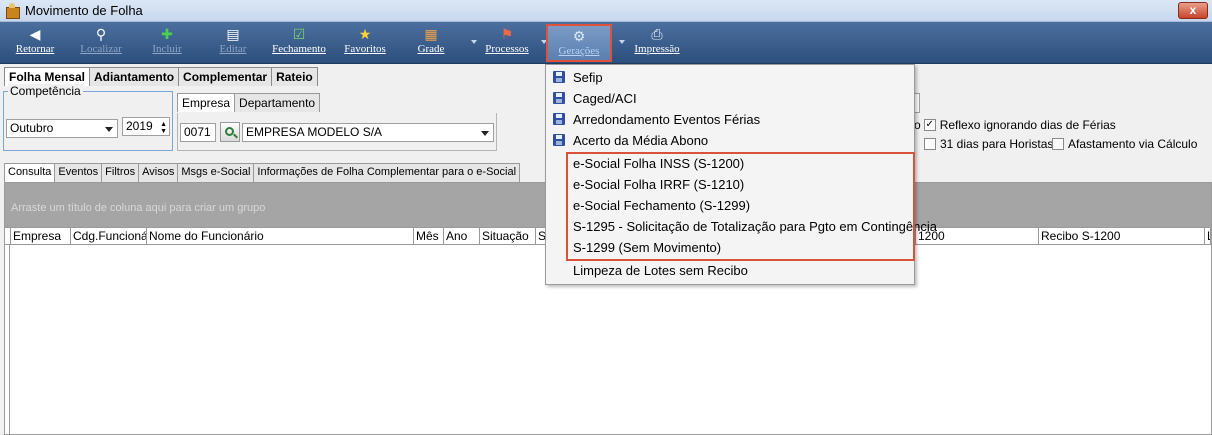 The width and height of the screenshot is (1212, 435). Describe the element at coordinates (368, 132) in the screenshot. I see `empresa-select: EMPRESA MODELO S/A` at that location.